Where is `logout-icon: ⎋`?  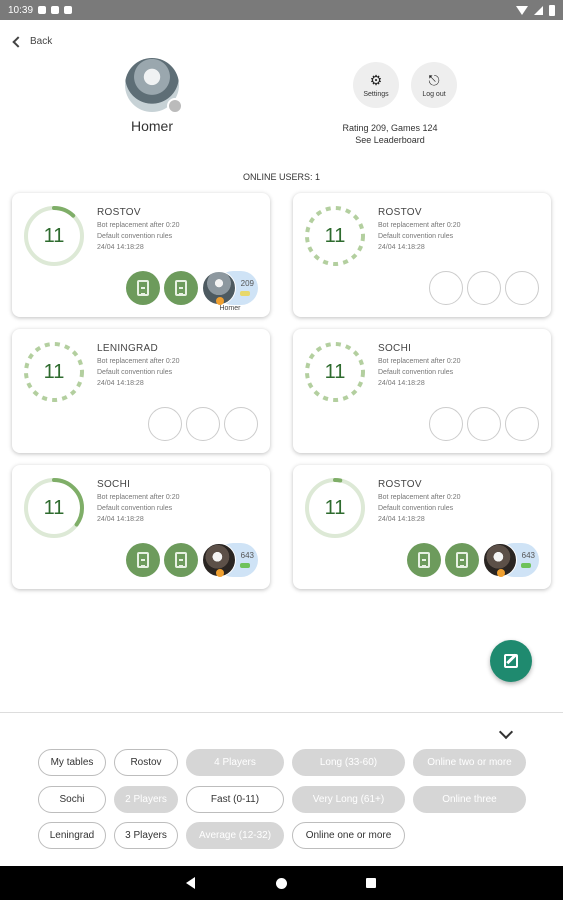
logout-icon: ⎋ is located at coordinates (434, 79).